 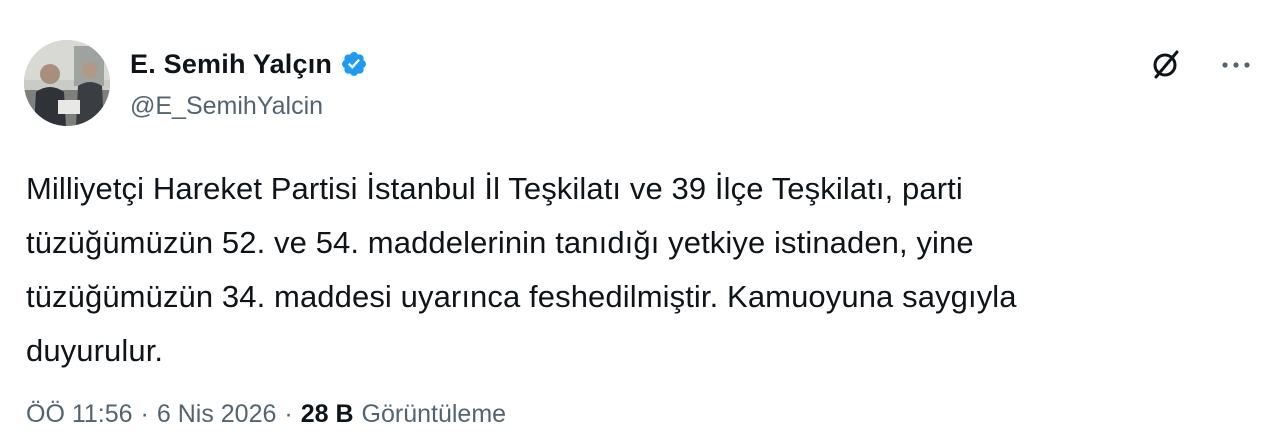 What do you see at coordinates (1166, 64) in the screenshot?
I see `grok-icon` at bounding box center [1166, 64].